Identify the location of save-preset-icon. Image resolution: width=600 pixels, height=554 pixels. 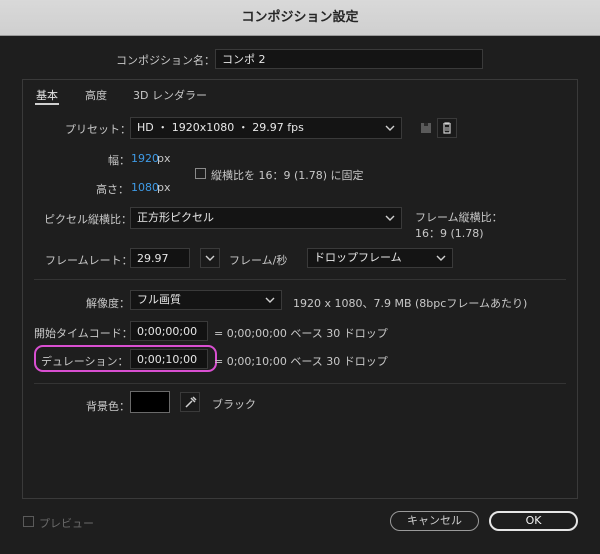
(426, 128).